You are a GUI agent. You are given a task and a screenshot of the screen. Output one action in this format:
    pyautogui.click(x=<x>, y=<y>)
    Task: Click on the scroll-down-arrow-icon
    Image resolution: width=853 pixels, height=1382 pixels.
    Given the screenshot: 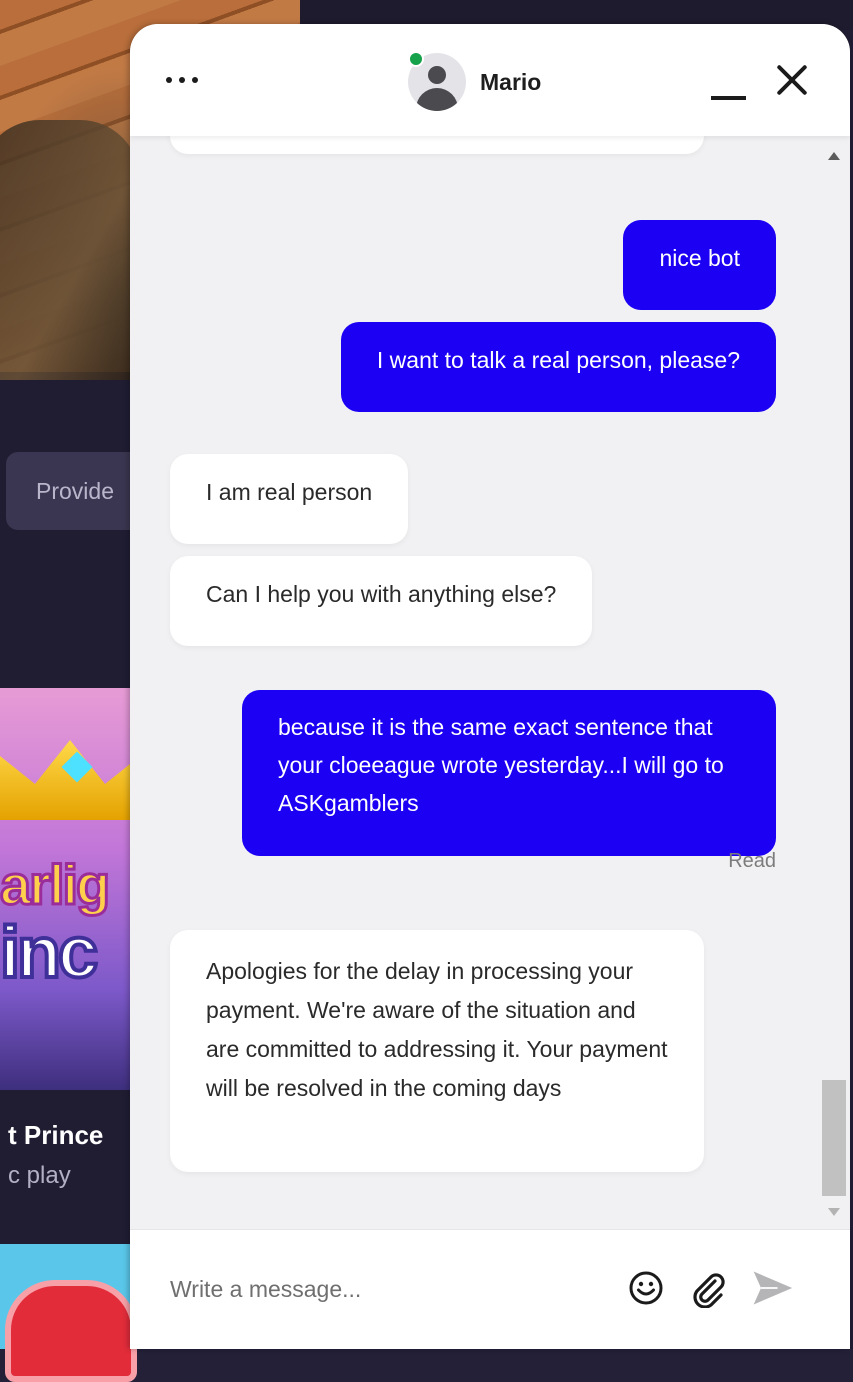 What is the action you would take?
    pyautogui.click(x=834, y=1212)
    